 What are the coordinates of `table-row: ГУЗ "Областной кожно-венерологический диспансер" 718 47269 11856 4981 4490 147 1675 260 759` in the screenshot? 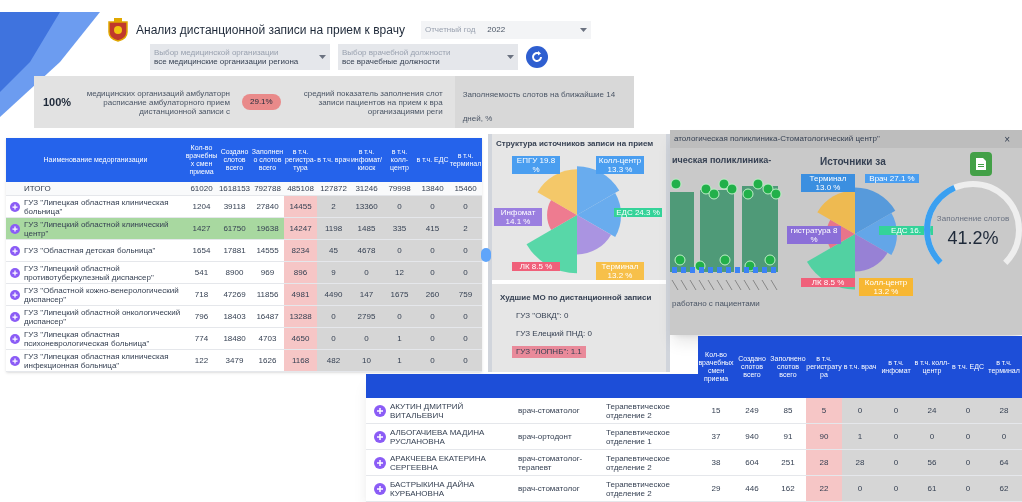 It's located at (244, 295).